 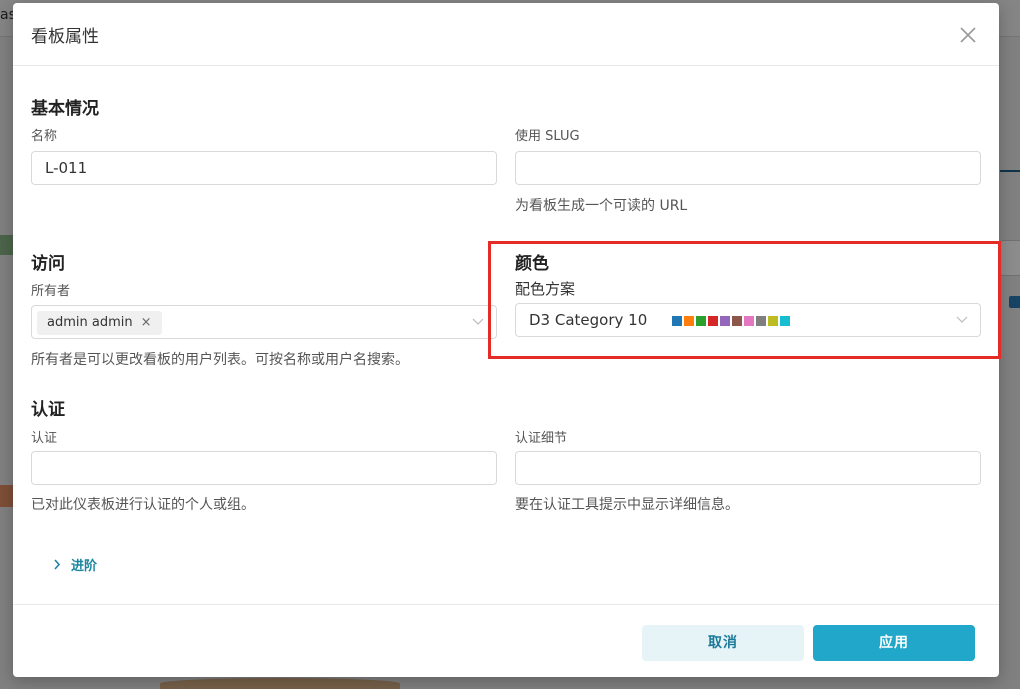 What do you see at coordinates (748, 168) in the screenshot?
I see `slug-input` at bounding box center [748, 168].